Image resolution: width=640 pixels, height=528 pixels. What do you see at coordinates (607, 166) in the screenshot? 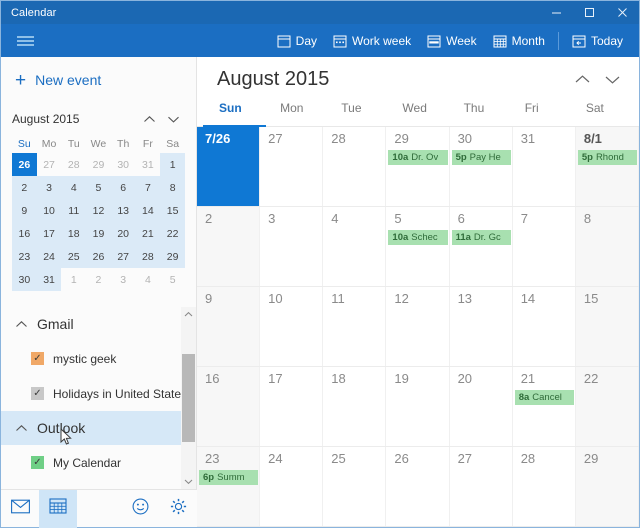
I see `day-cell: 8/1 5p Rhond` at bounding box center [607, 166].